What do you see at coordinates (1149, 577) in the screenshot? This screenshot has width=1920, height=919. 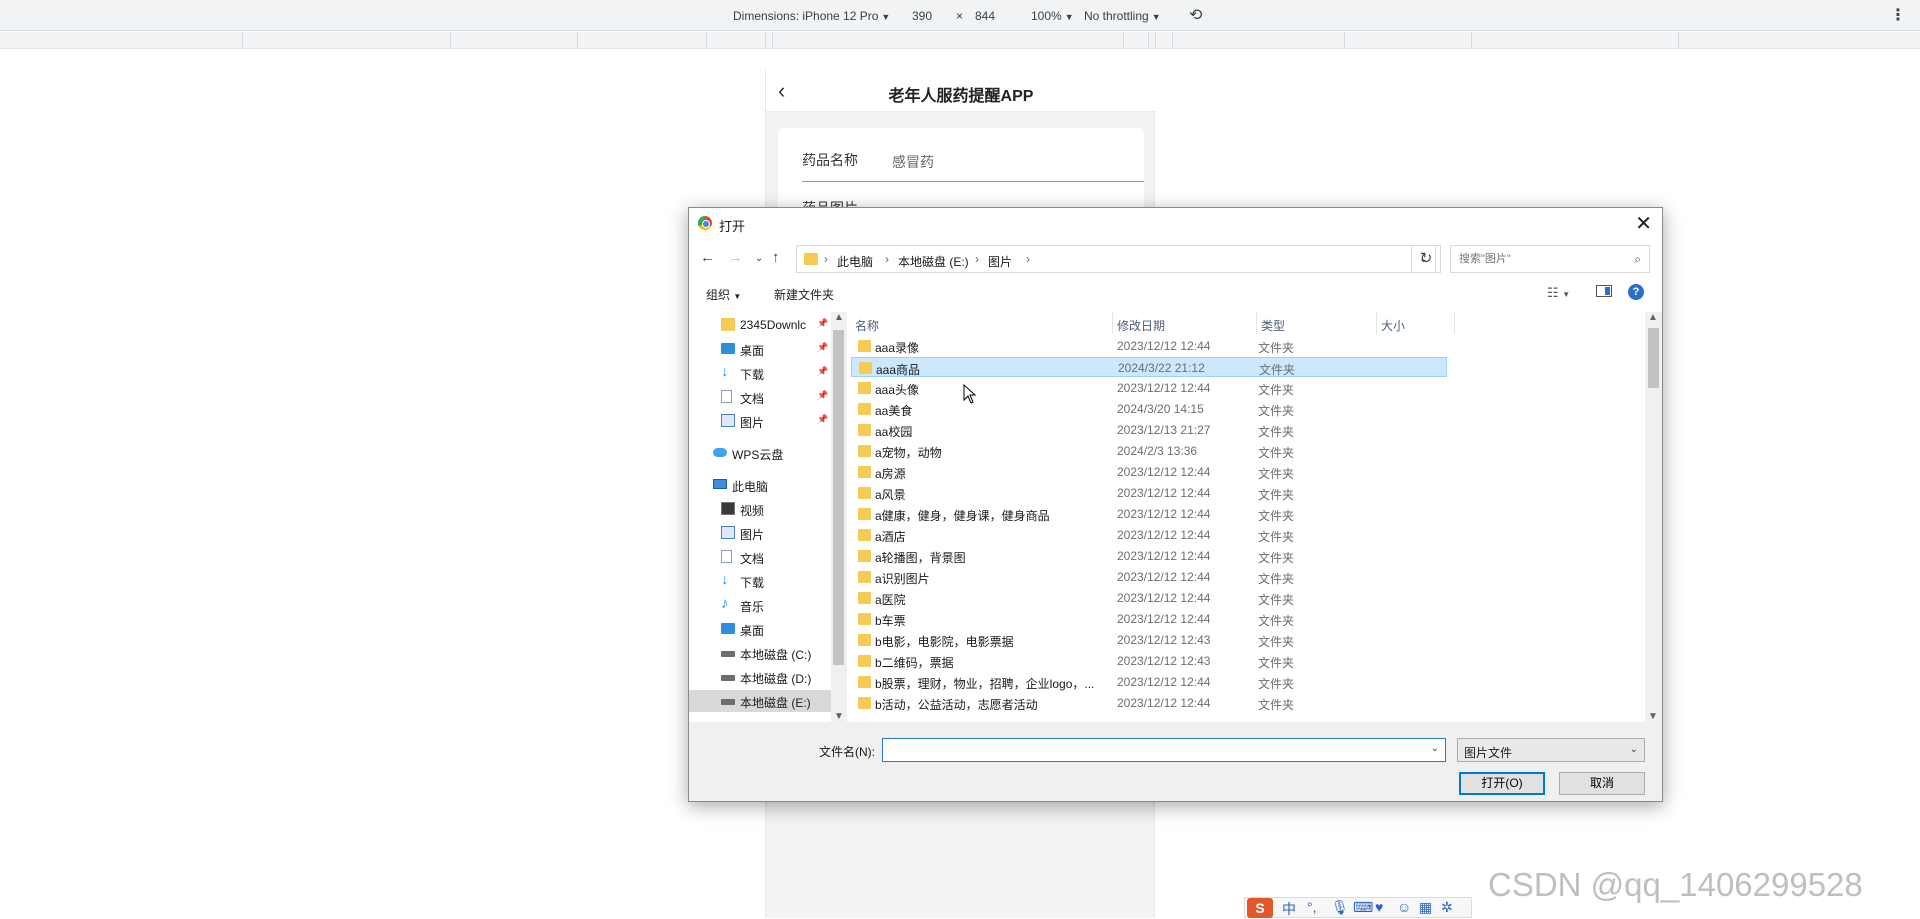 I see `file-row: a识别图片 2023/12/12 12:44 文件夹` at bounding box center [1149, 577].